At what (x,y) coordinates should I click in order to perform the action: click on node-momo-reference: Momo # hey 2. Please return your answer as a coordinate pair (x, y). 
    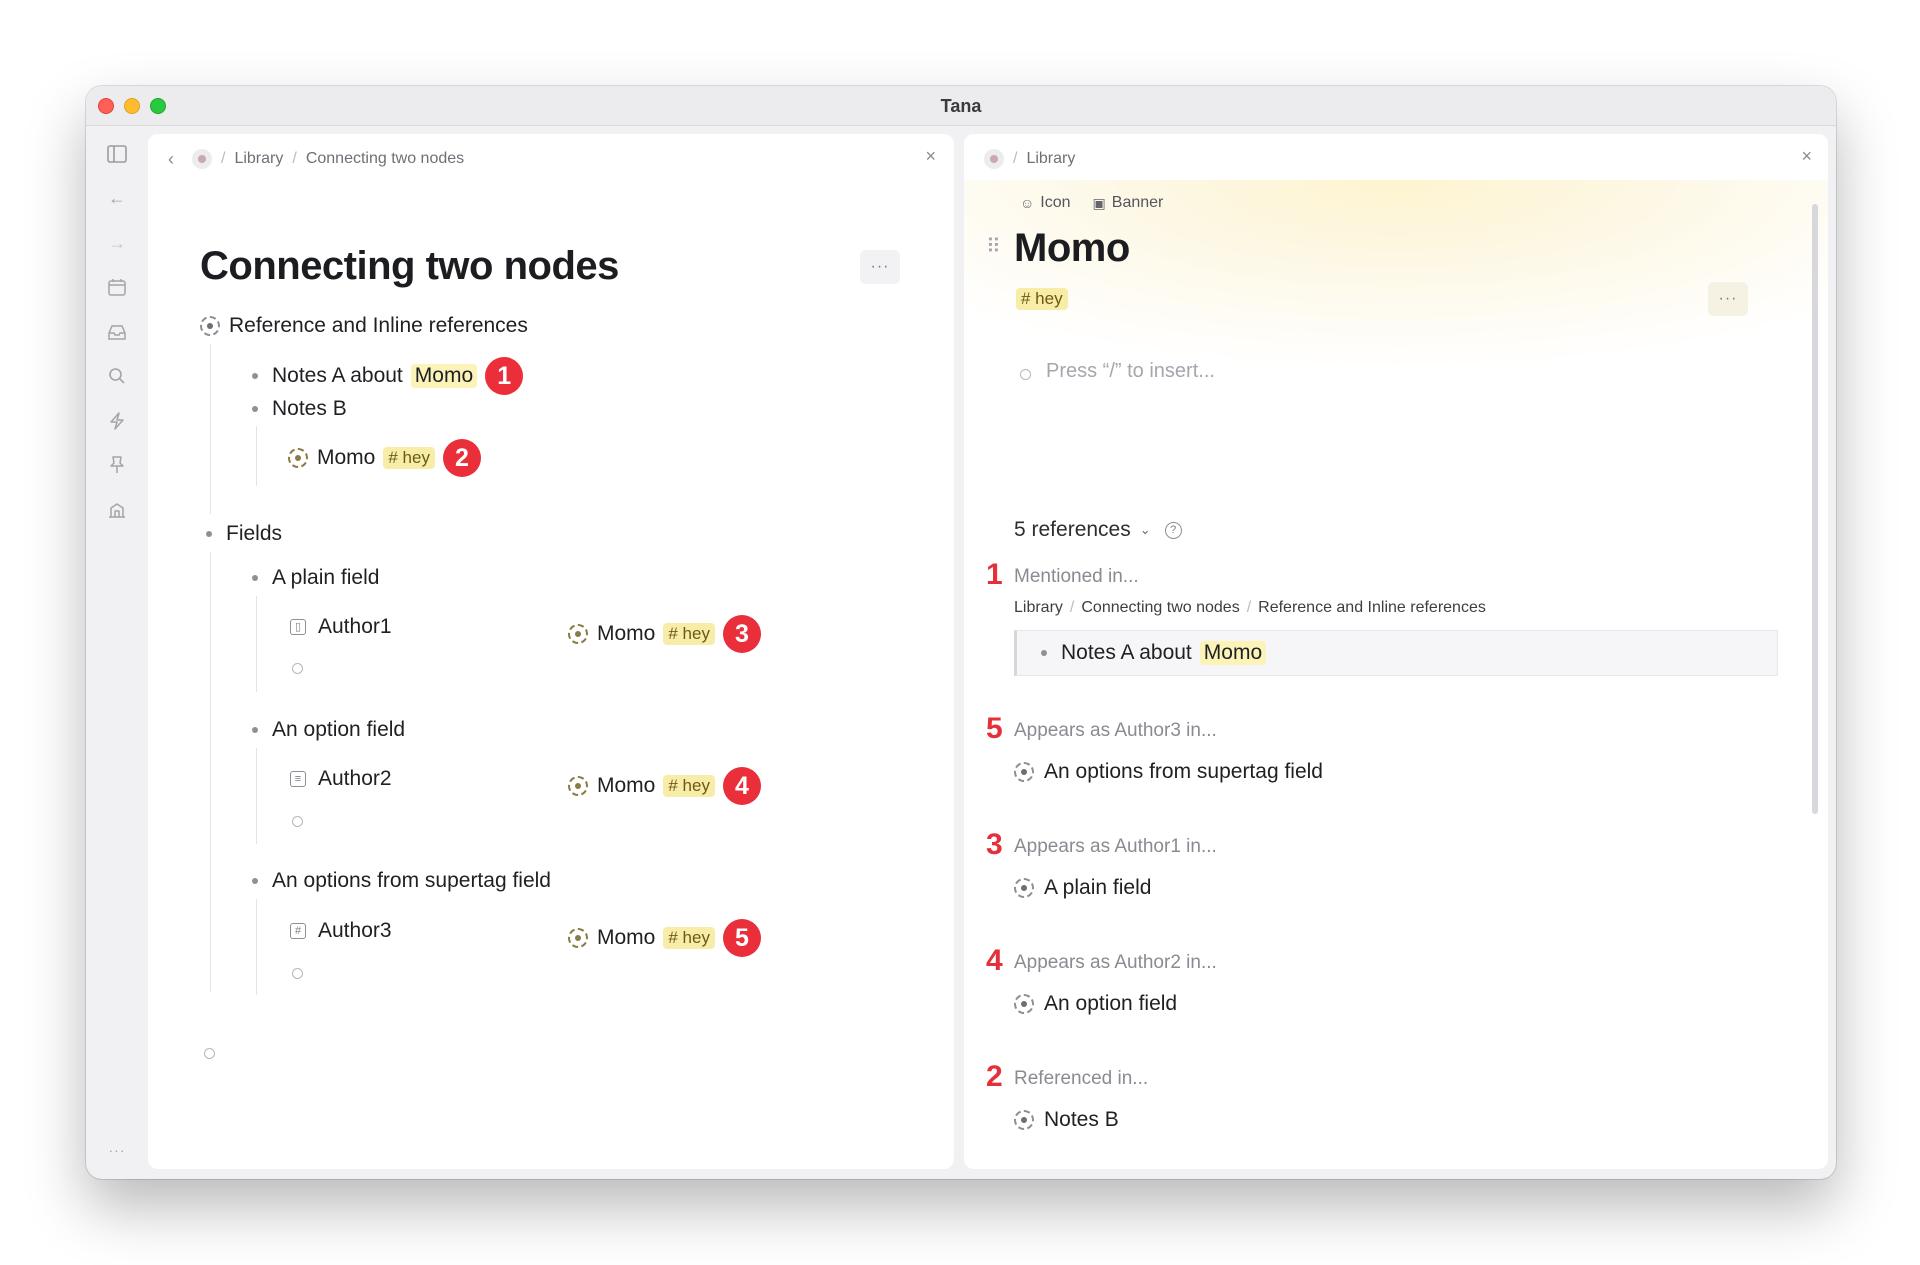
    Looking at the image, I should click on (384, 458).